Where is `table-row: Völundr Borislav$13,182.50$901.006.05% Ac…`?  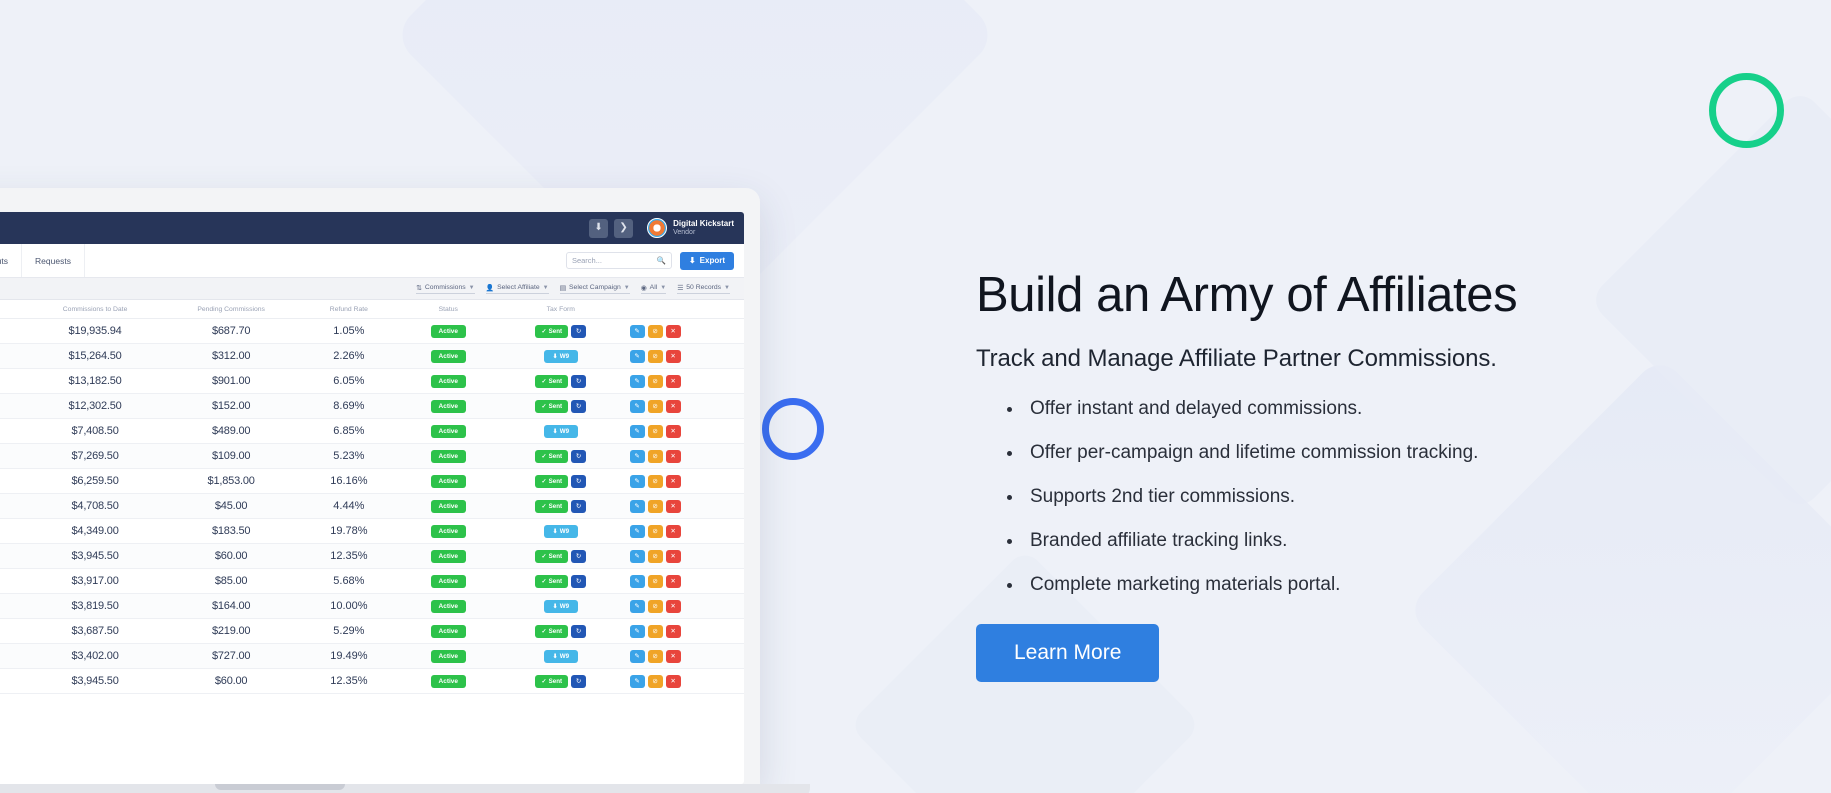
table-row: Völundr Borislav$13,182.50$901.006.05% Ac… is located at coordinates (372, 381).